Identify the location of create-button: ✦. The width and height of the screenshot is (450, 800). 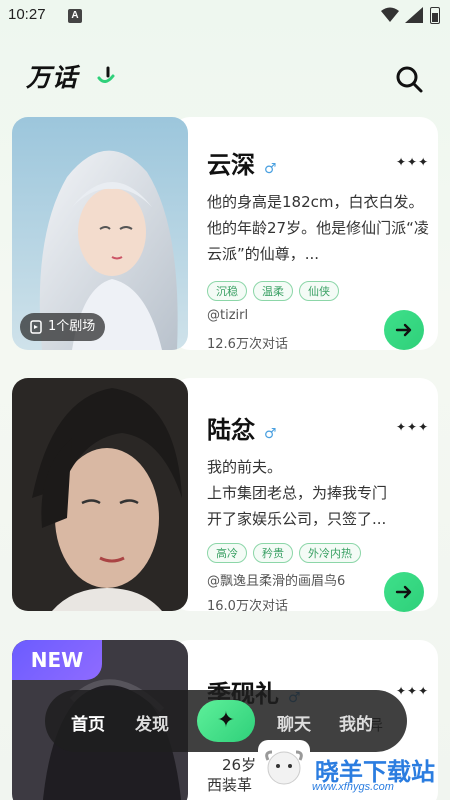
(226, 721).